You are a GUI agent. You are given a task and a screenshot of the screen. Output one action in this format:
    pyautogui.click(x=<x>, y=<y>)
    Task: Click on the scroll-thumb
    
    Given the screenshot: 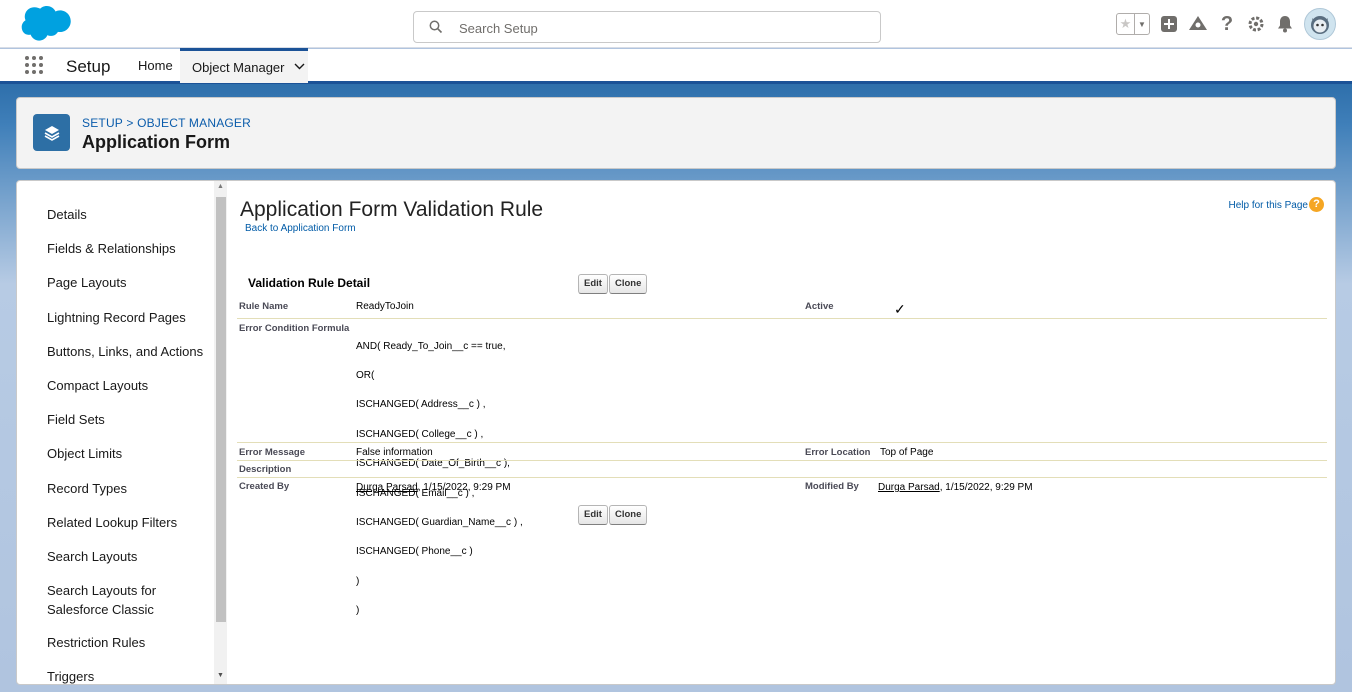 What is the action you would take?
    pyautogui.click(x=221, y=409)
    